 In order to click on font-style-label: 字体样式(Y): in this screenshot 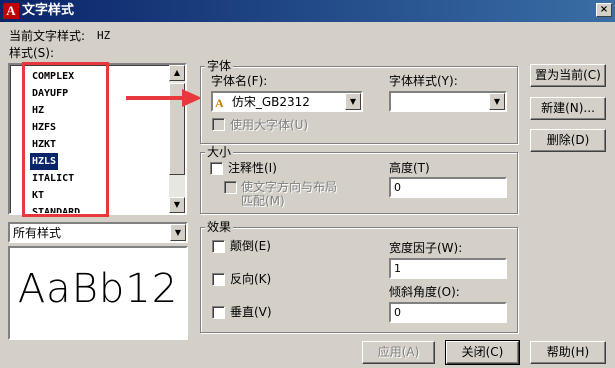, I will do `click(423, 81)`.